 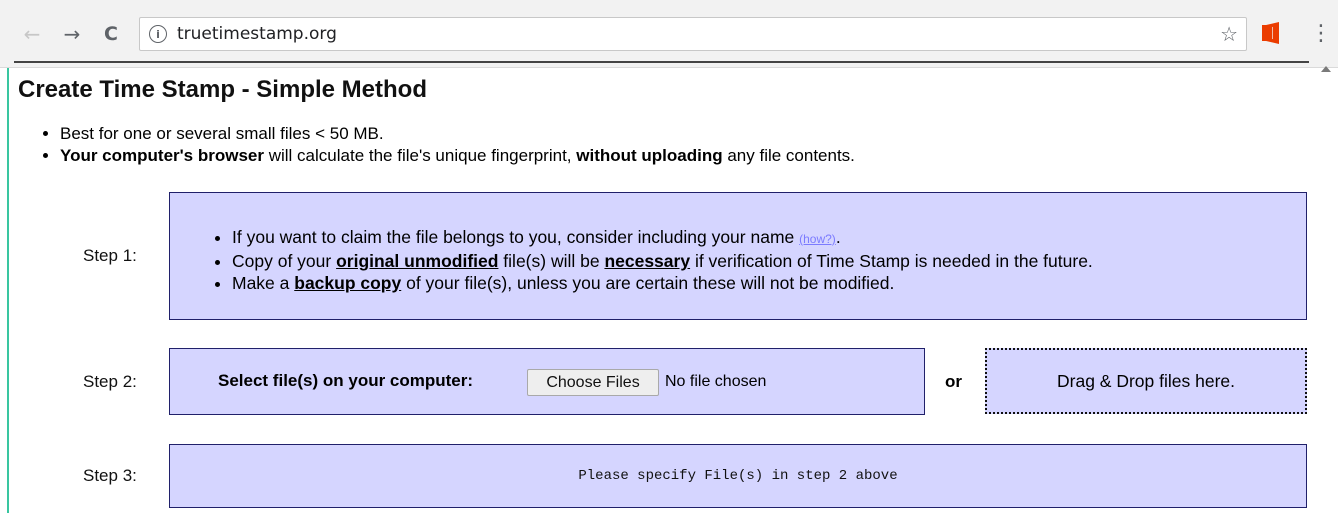 What do you see at coordinates (72, 34) in the screenshot?
I see `forward-icon: →` at bounding box center [72, 34].